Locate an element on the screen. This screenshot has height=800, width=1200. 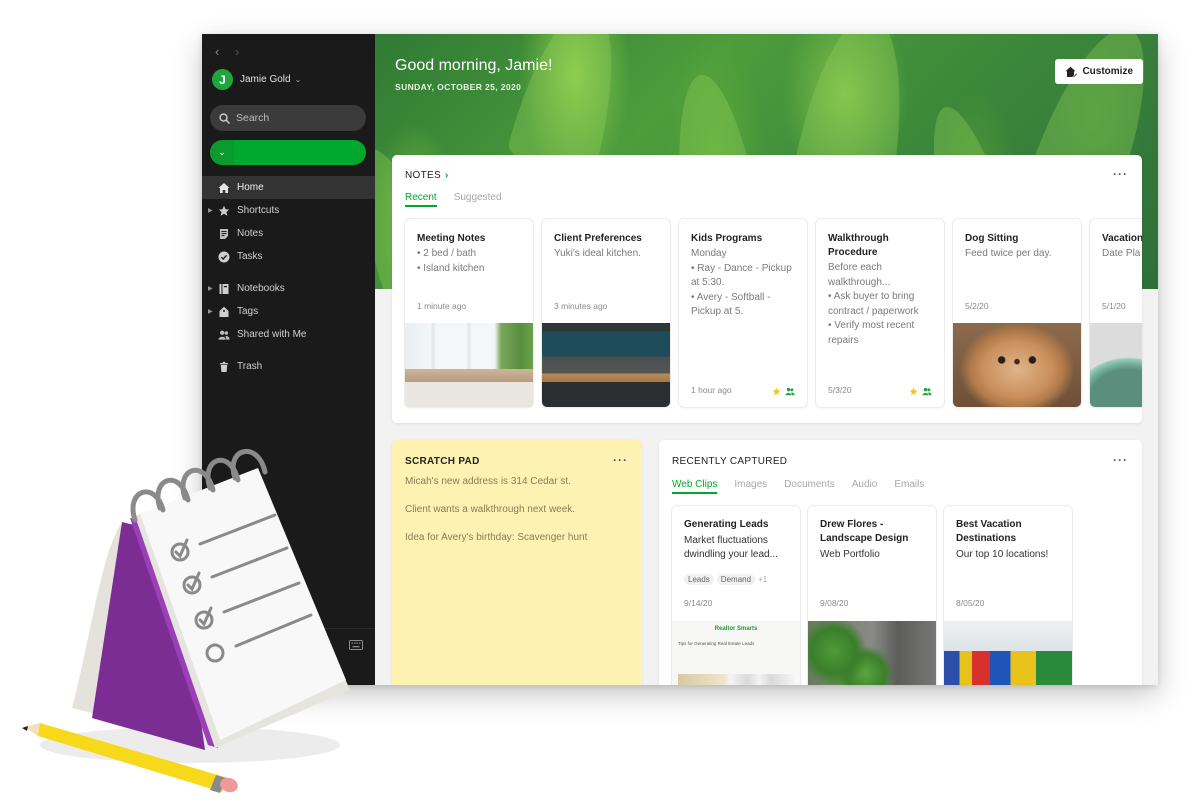
new-note-dropdown-button: ⌄ is located at coordinates (222, 152).